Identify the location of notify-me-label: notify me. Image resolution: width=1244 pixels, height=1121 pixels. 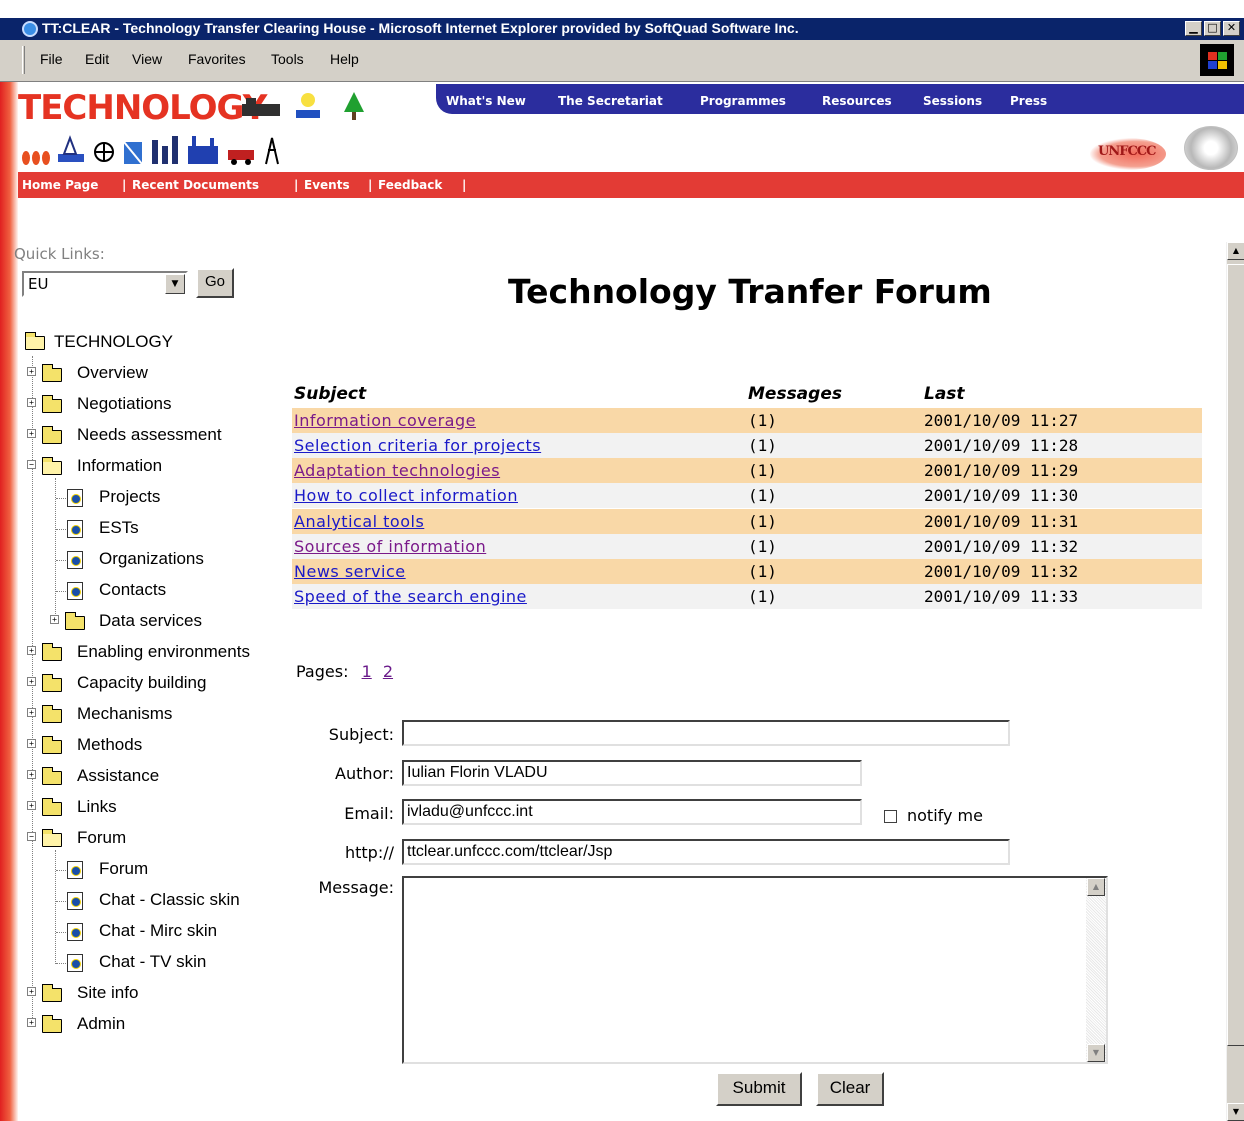
(945, 815).